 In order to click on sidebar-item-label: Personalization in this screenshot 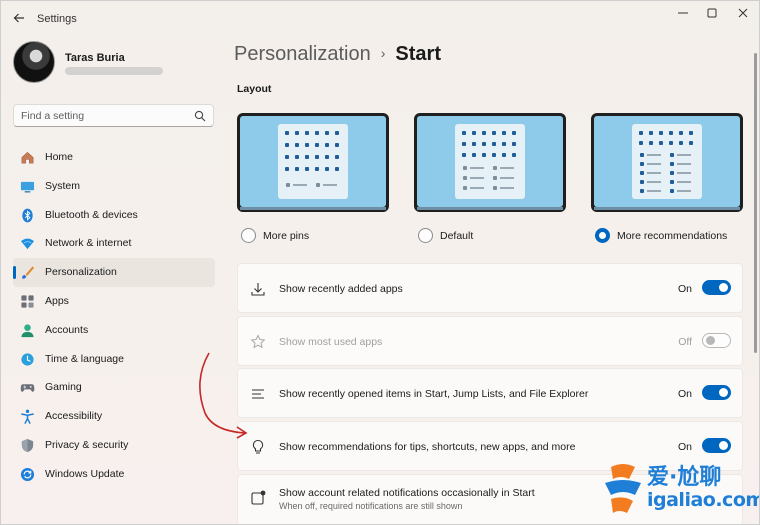, I will do `click(81, 272)`.